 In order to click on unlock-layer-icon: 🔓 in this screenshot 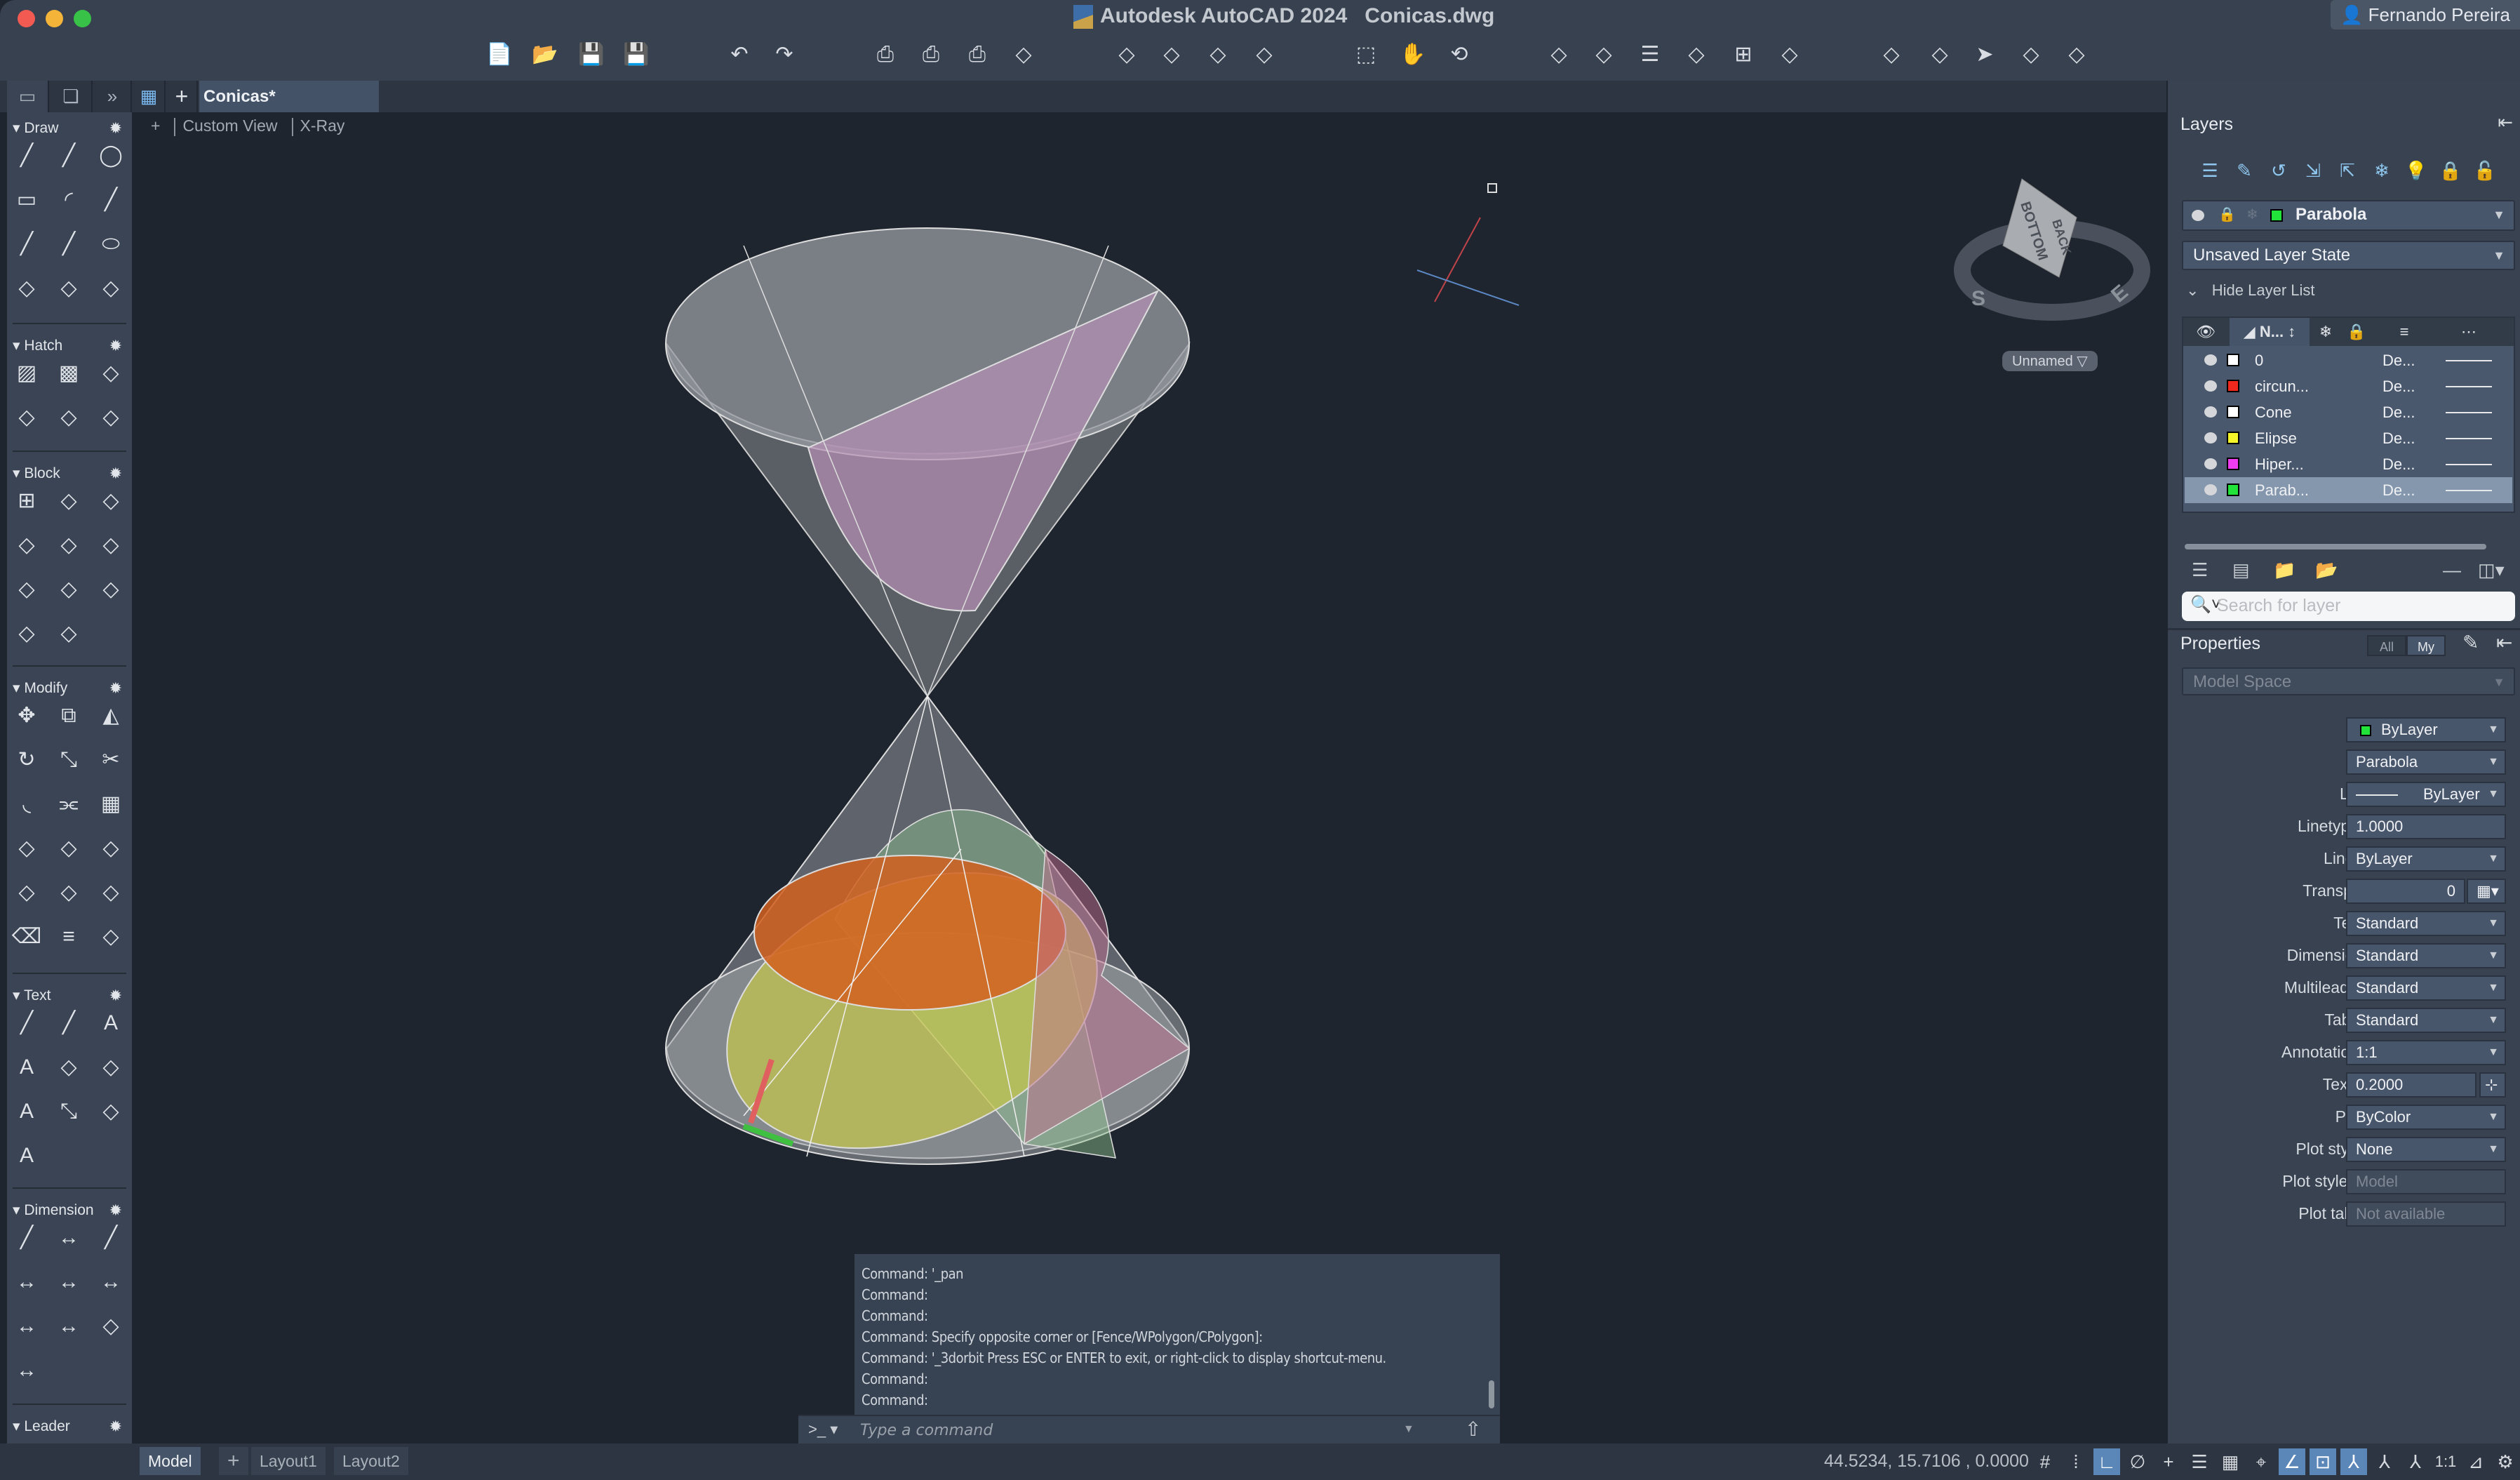, I will do `click(2485, 170)`.